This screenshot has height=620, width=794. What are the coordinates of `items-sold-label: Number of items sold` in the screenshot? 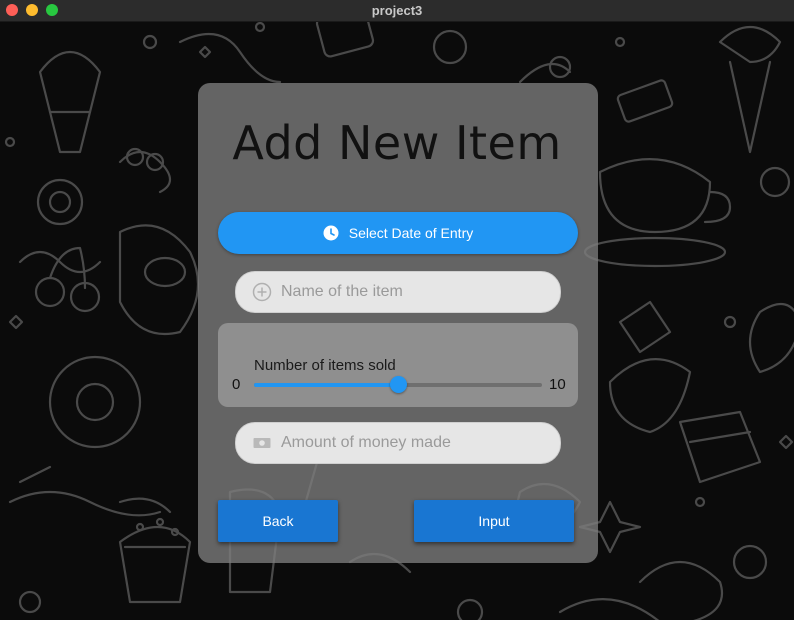 It's located at (325, 365).